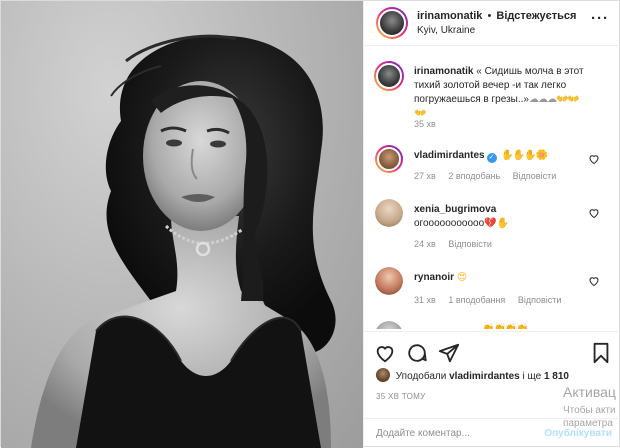 This screenshot has width=620, height=448. I want to click on comment-likes: 1 вподобання, so click(476, 300).